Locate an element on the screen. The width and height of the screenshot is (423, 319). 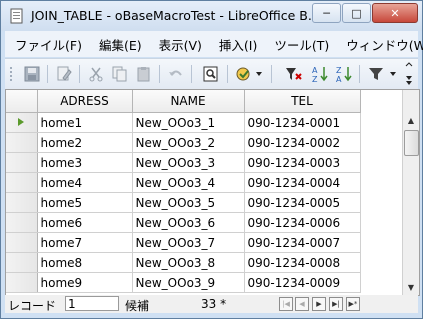
cell-tel: 090-1234-0003 is located at coordinates (302, 162).